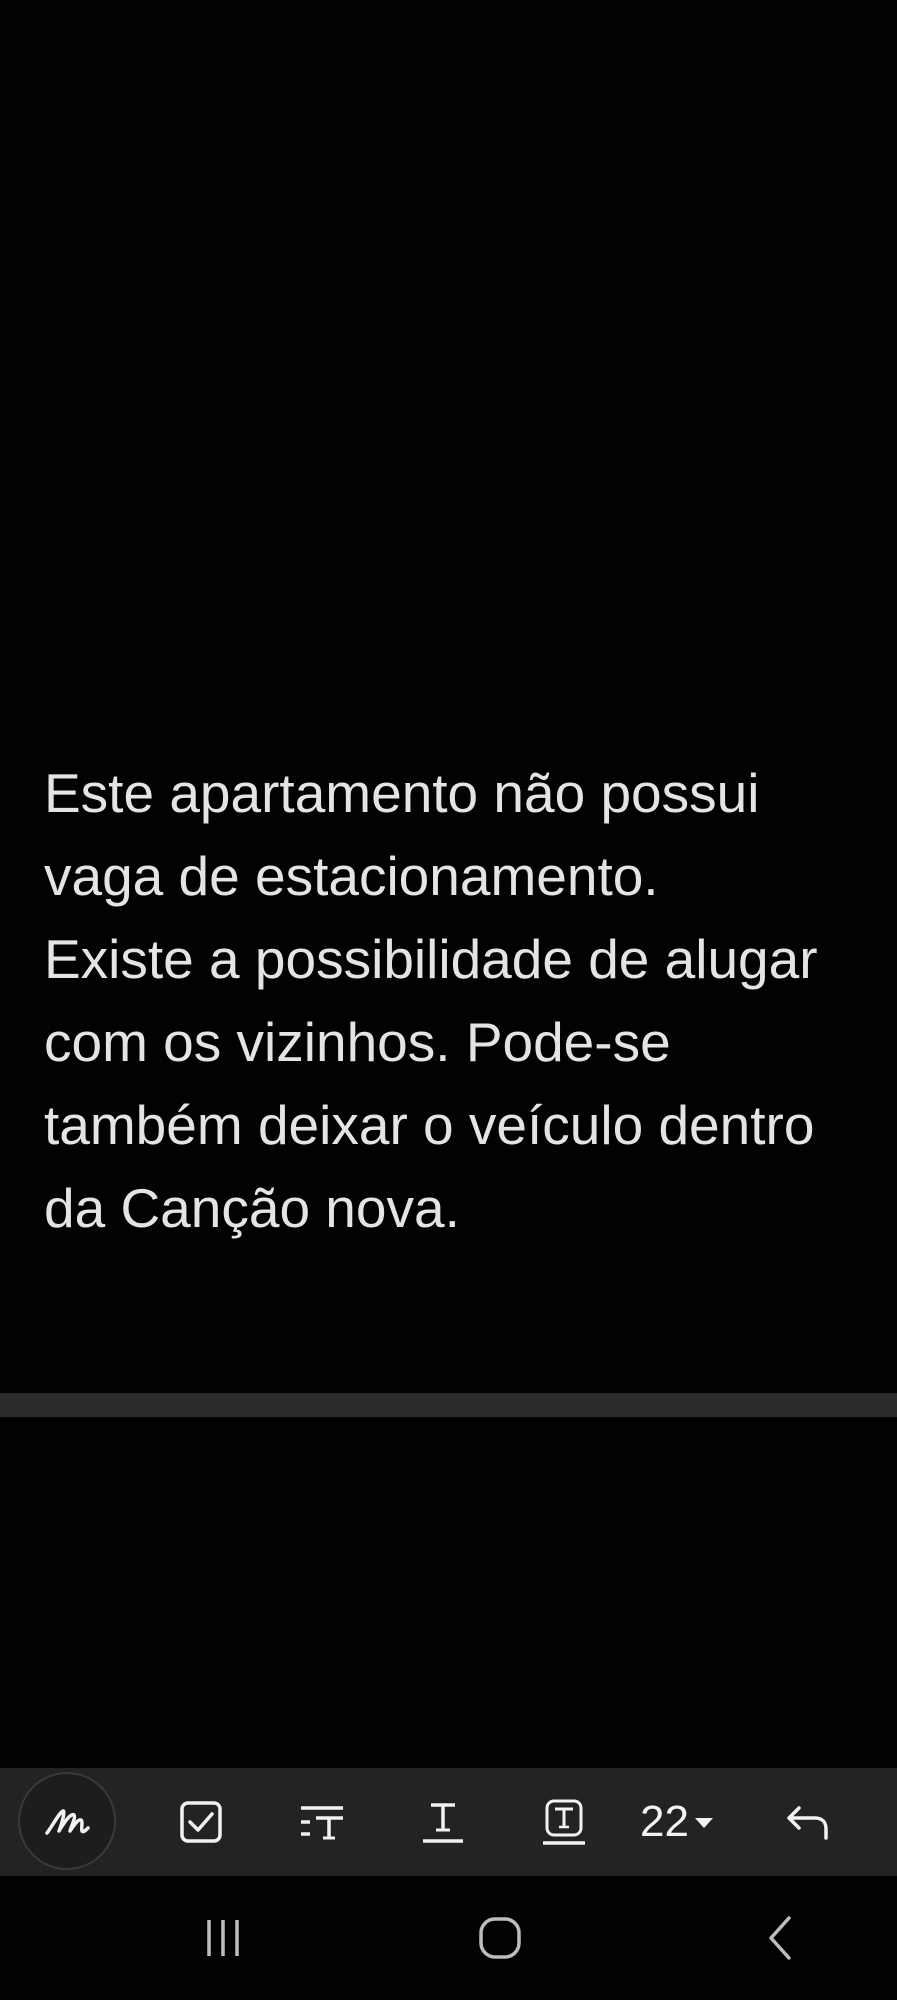 The image size is (897, 2000). What do you see at coordinates (429, 1125) in the screenshot?
I see `note-line: também deixar o veículo dentro` at bounding box center [429, 1125].